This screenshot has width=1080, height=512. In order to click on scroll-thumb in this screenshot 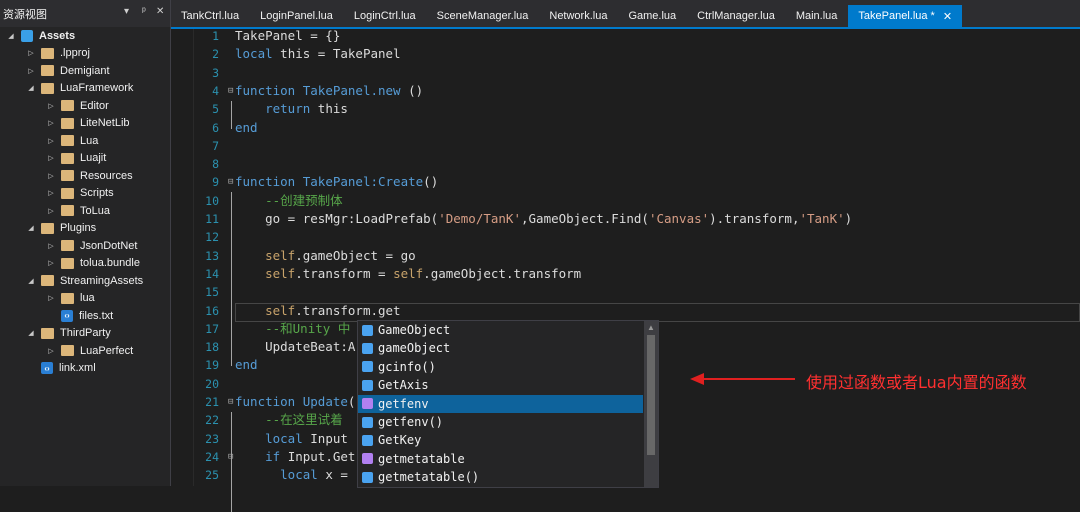, I will do `click(651, 395)`.